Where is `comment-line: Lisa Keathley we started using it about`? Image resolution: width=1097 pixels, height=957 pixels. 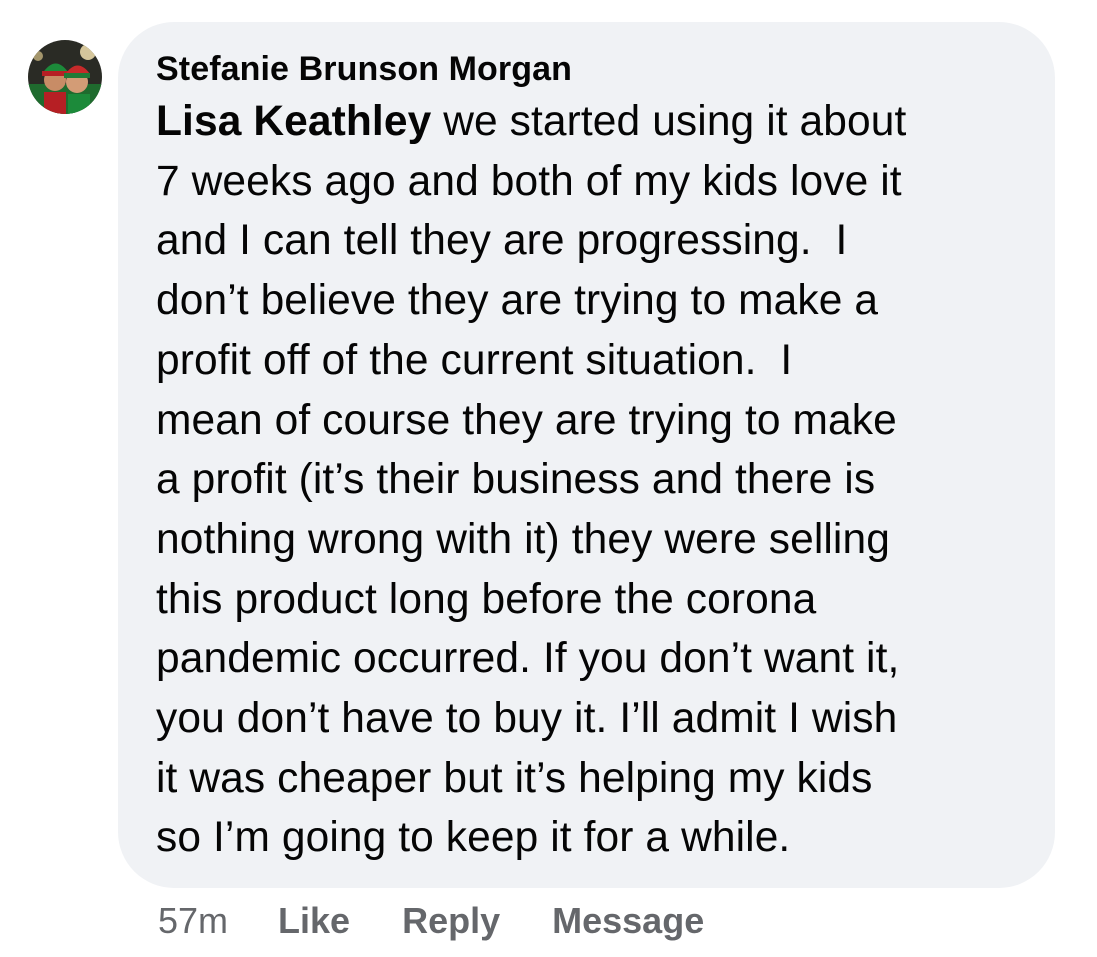 comment-line: Lisa Keathley we started using it about is located at coordinates (585, 122).